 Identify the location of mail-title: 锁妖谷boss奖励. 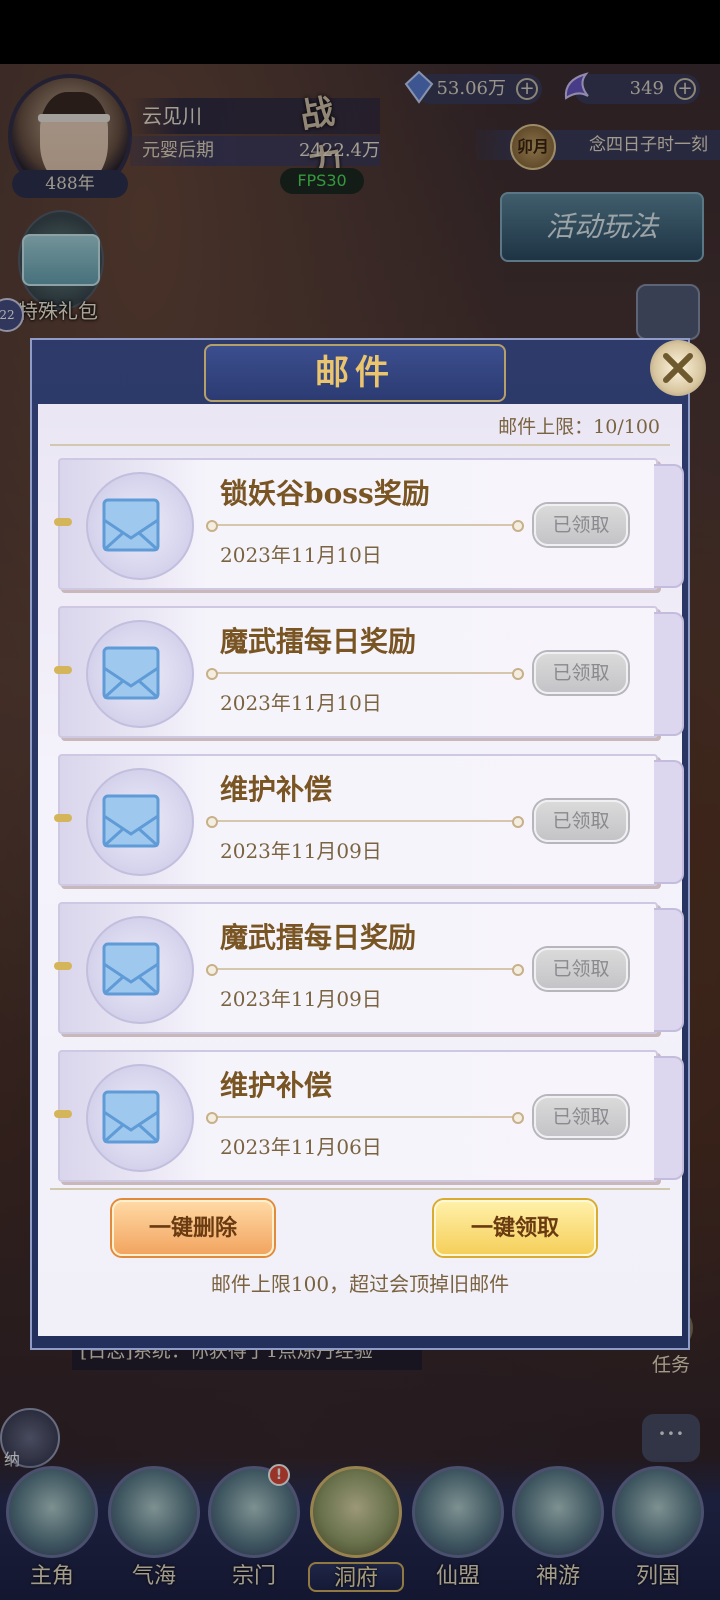
(325, 493).